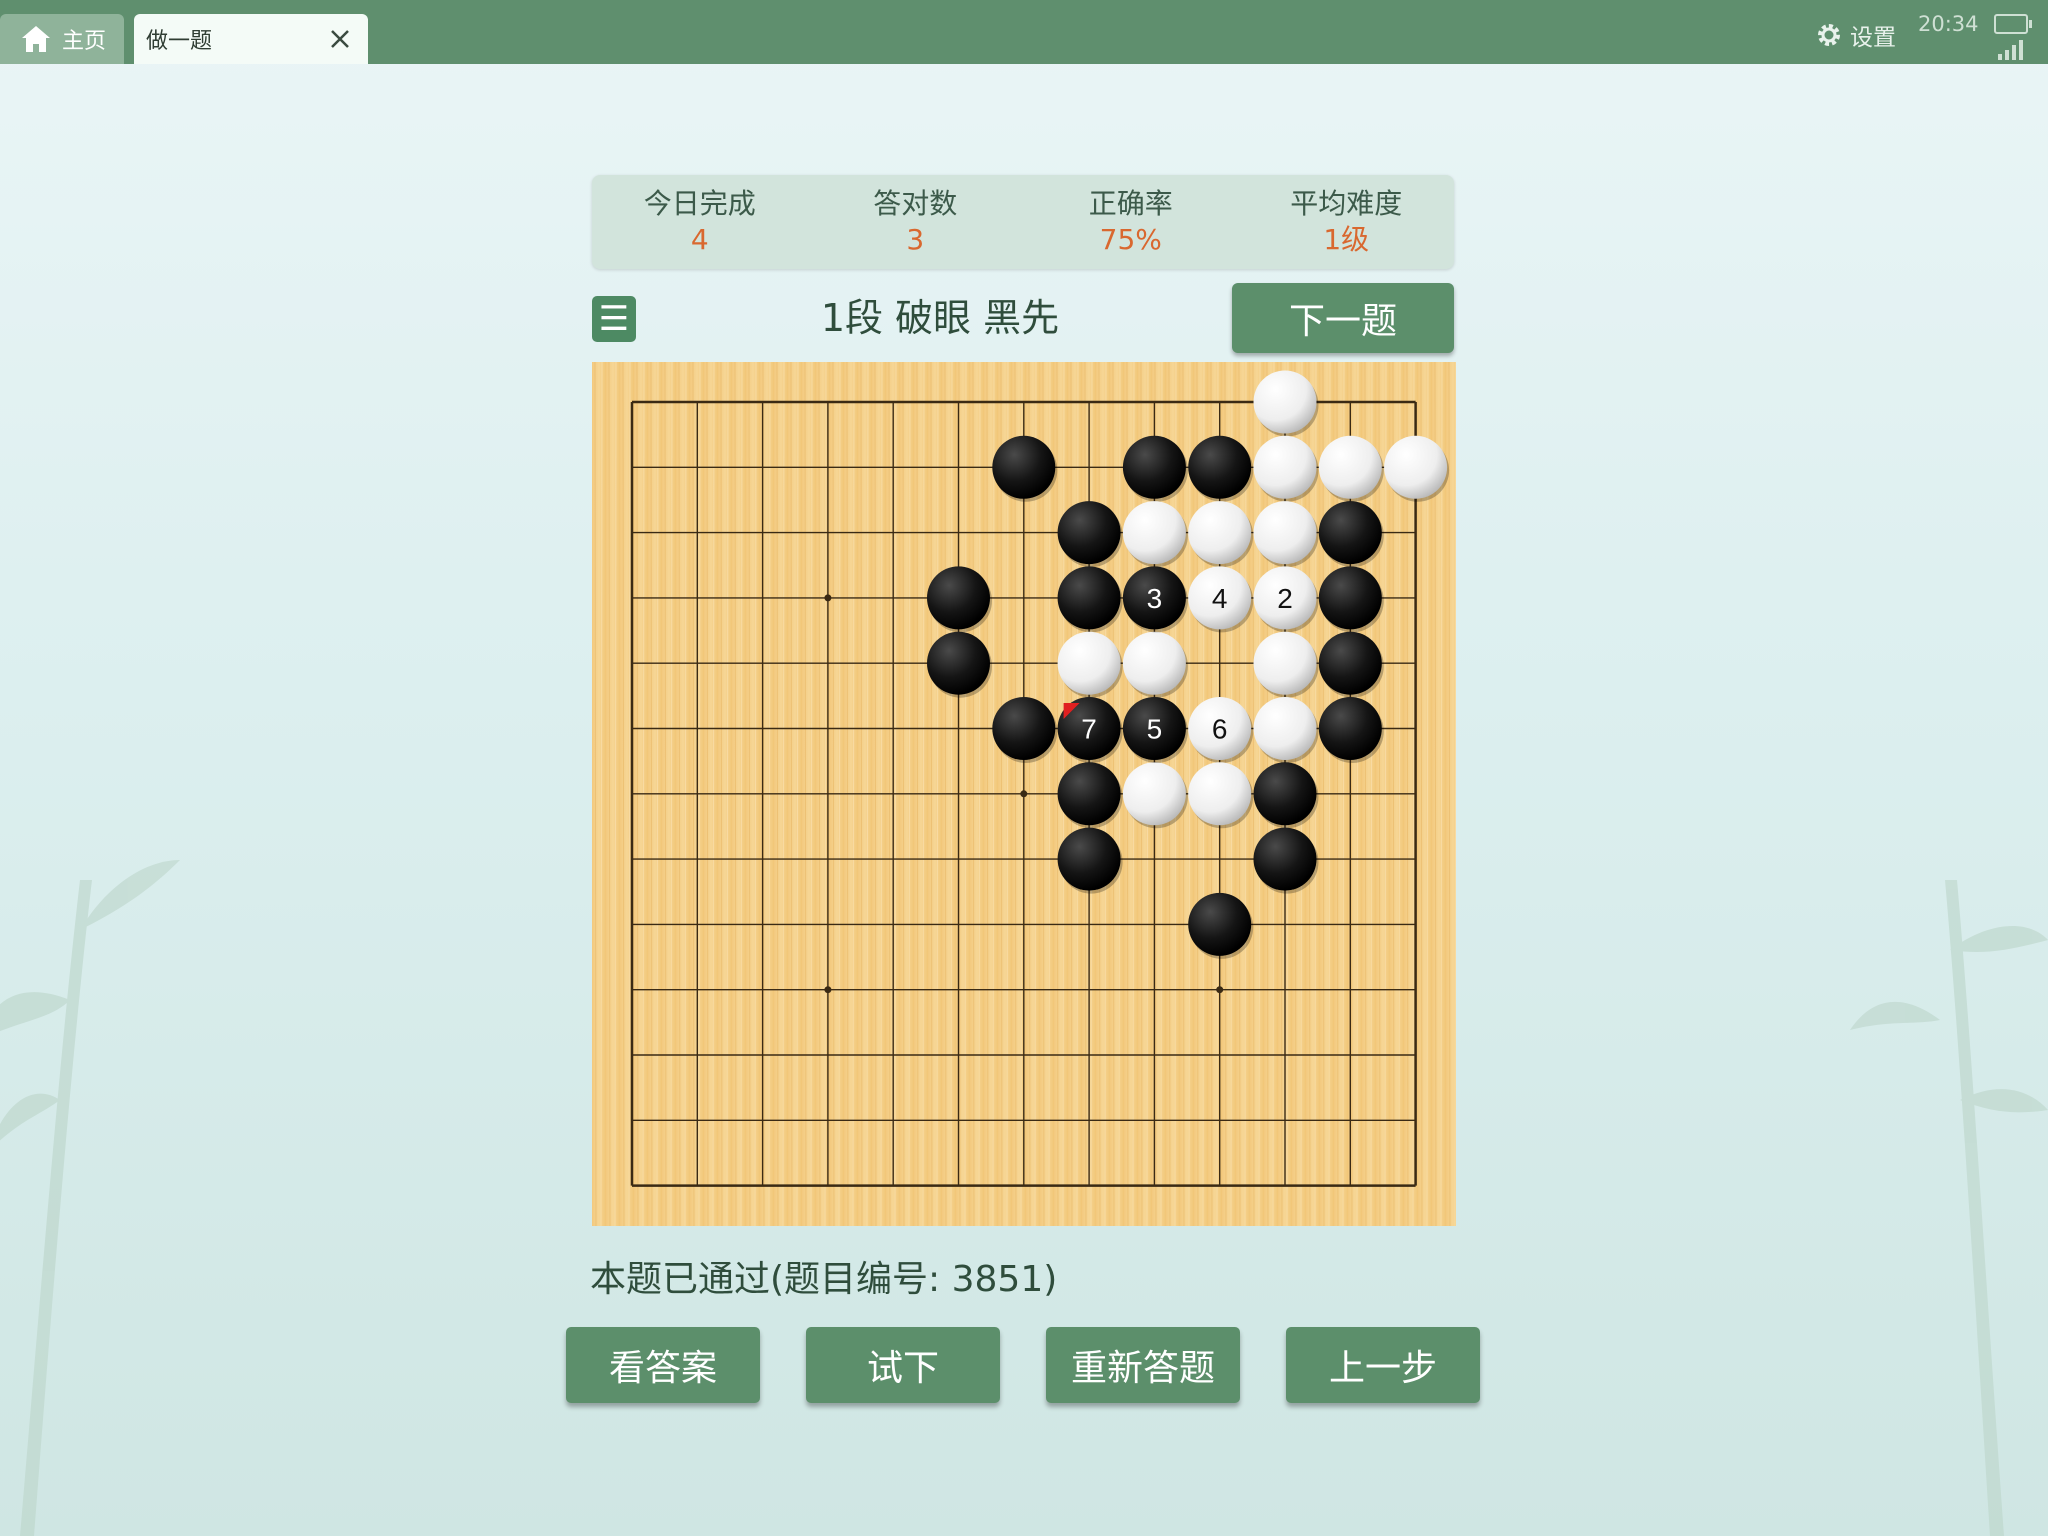 The image size is (2048, 1536). What do you see at coordinates (915, 239) in the screenshot?
I see `stat-value: 3` at bounding box center [915, 239].